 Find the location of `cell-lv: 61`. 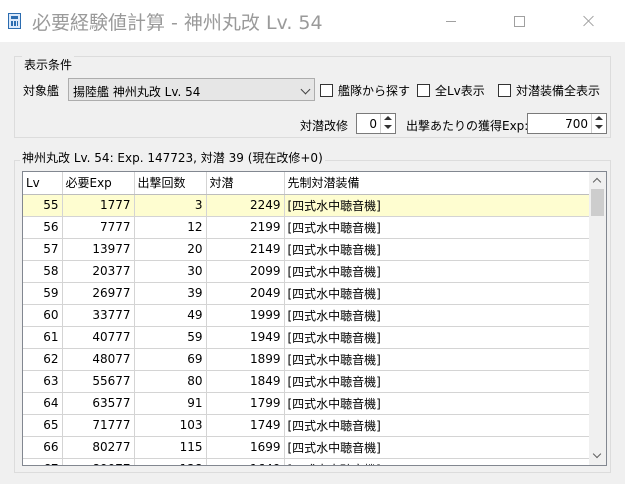

cell-lv: 61 is located at coordinates (43, 337).